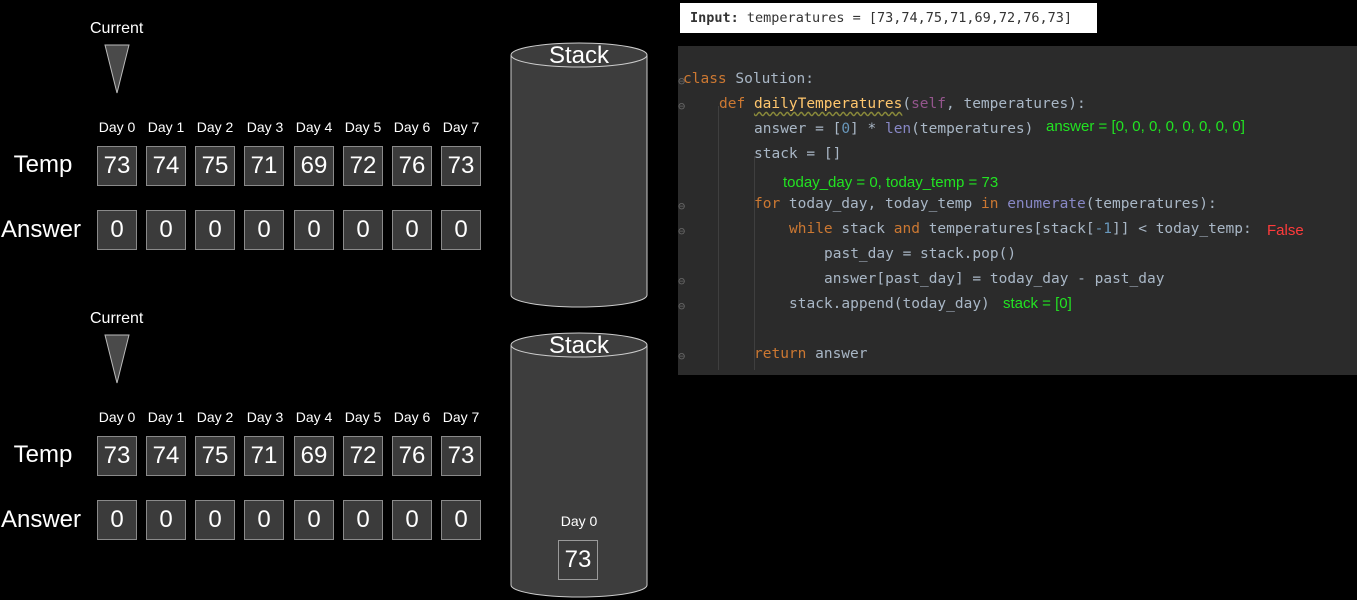  What do you see at coordinates (578, 560) in the screenshot?
I see `stack-item-value: 73` at bounding box center [578, 560].